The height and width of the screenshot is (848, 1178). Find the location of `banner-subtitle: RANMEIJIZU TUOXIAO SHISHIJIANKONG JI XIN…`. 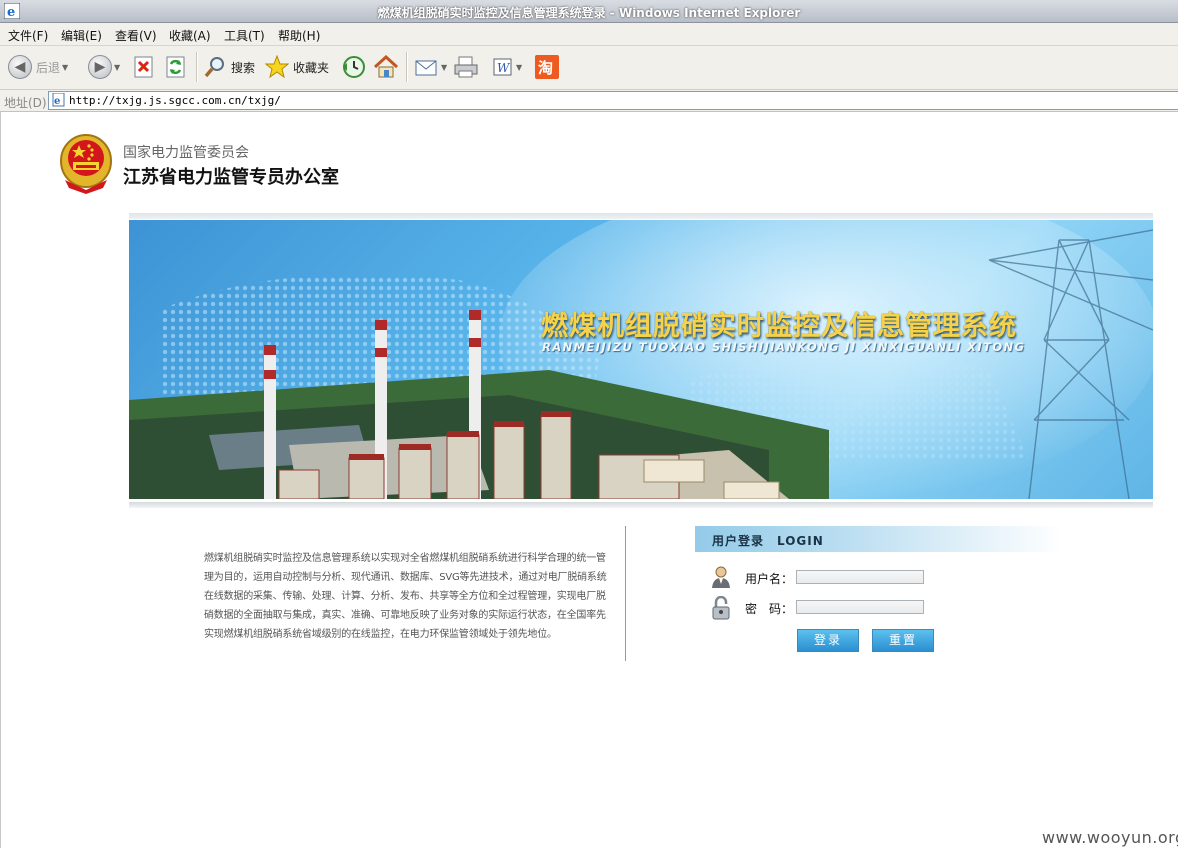

banner-subtitle: RANMEIJIZU TUOXIAO SHISHIJIANKONG JI XIN… is located at coordinates (784, 347).